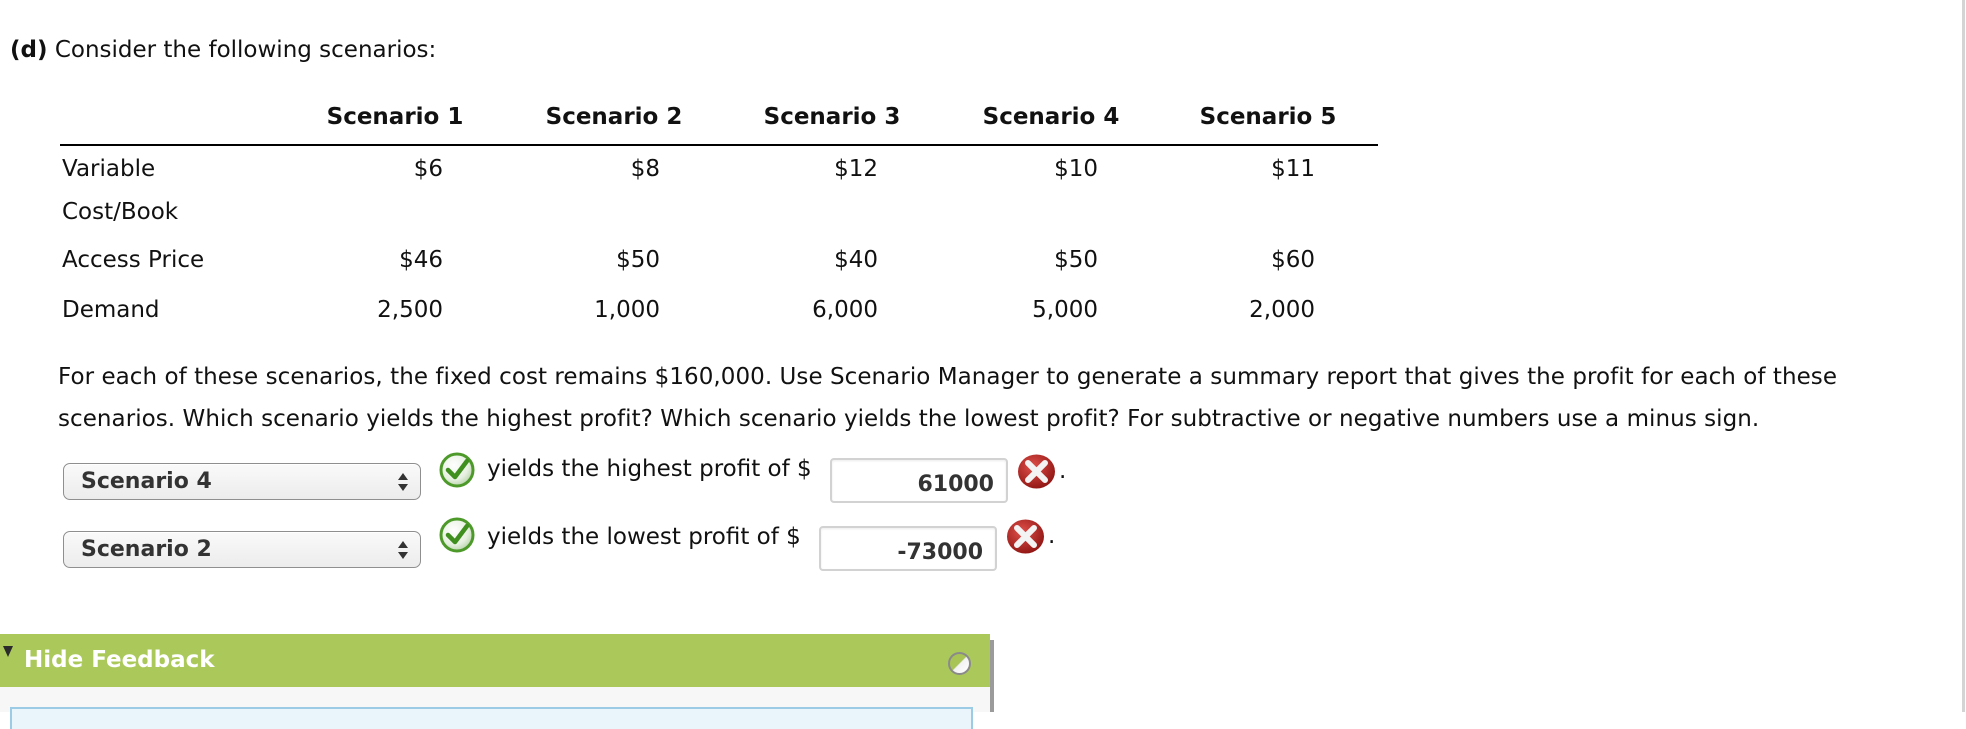  Describe the element at coordinates (627, 310) in the screenshot. I see `table-cell: 1,000` at that location.